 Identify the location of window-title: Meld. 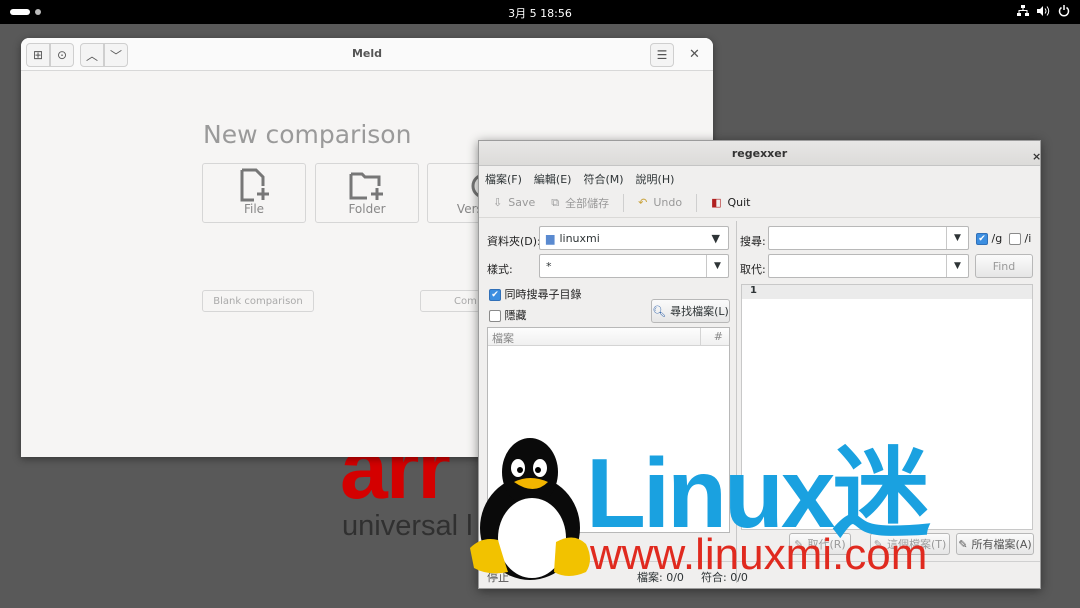
(367, 53).